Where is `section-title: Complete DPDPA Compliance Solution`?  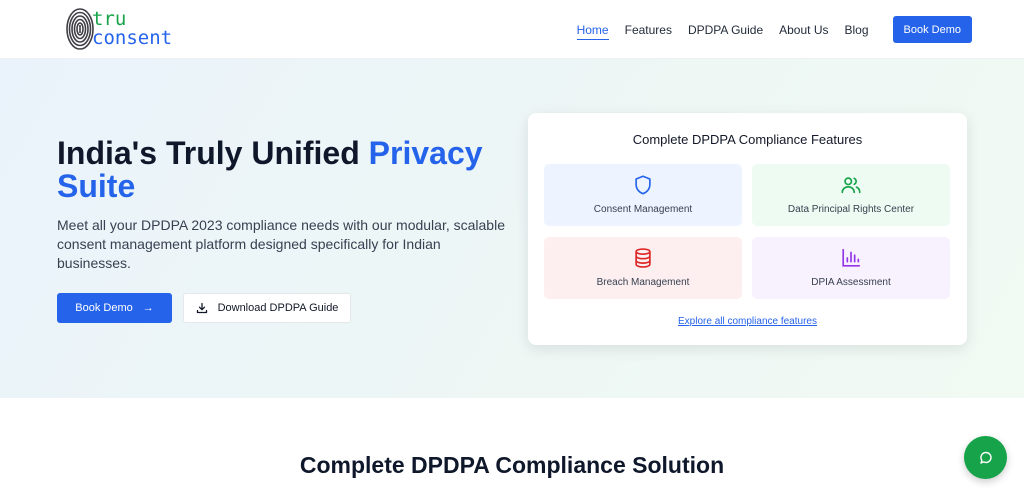 section-title: Complete DPDPA Compliance Solution is located at coordinates (512, 465).